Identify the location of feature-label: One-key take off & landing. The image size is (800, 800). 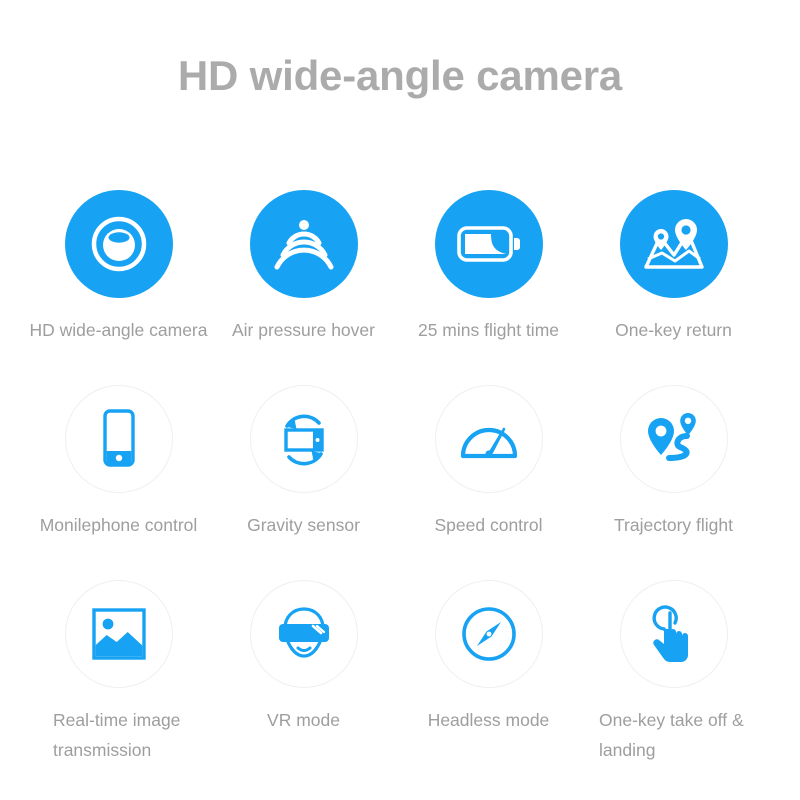
(671, 735).